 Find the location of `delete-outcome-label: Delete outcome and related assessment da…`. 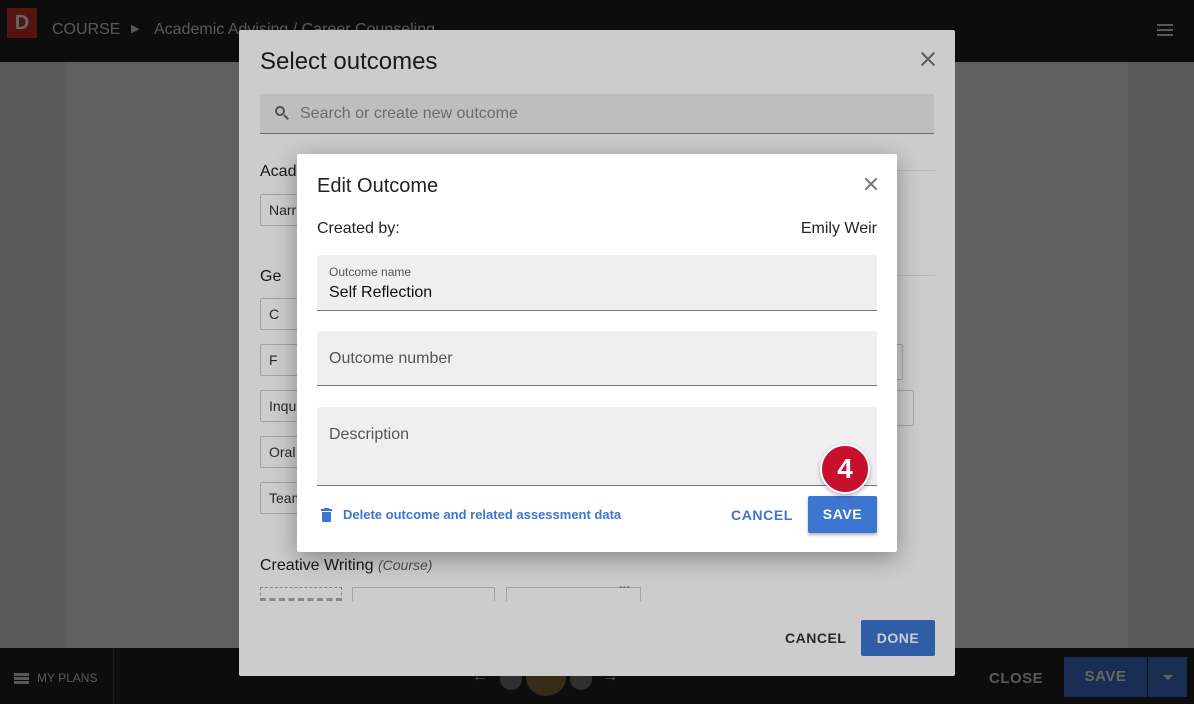

delete-outcome-label: Delete outcome and related assessment da… is located at coordinates (482, 514).